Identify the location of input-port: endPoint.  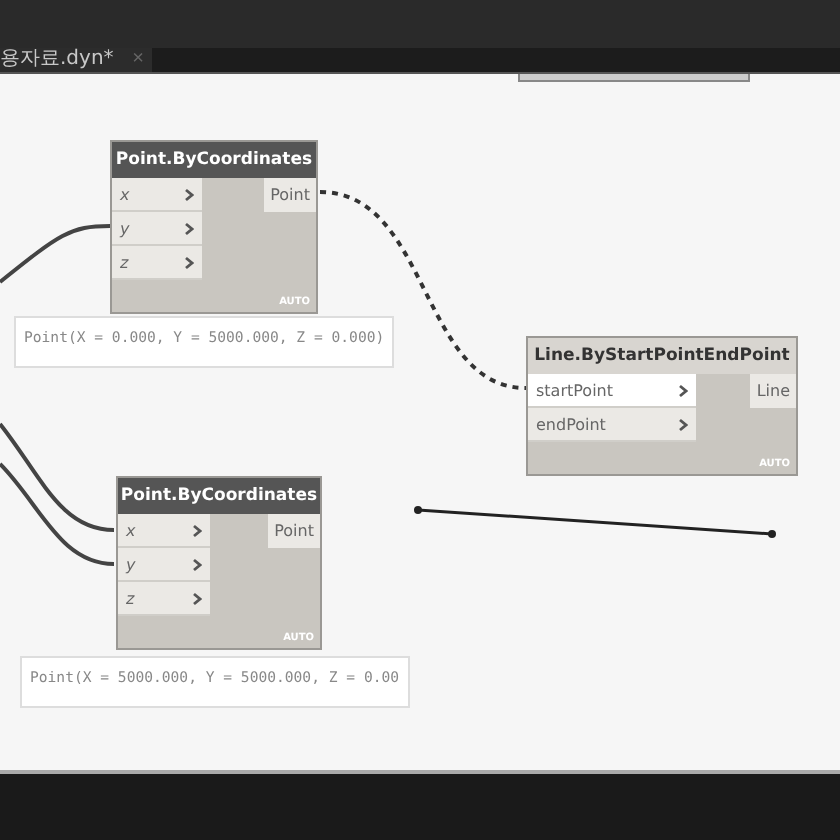
(612, 425).